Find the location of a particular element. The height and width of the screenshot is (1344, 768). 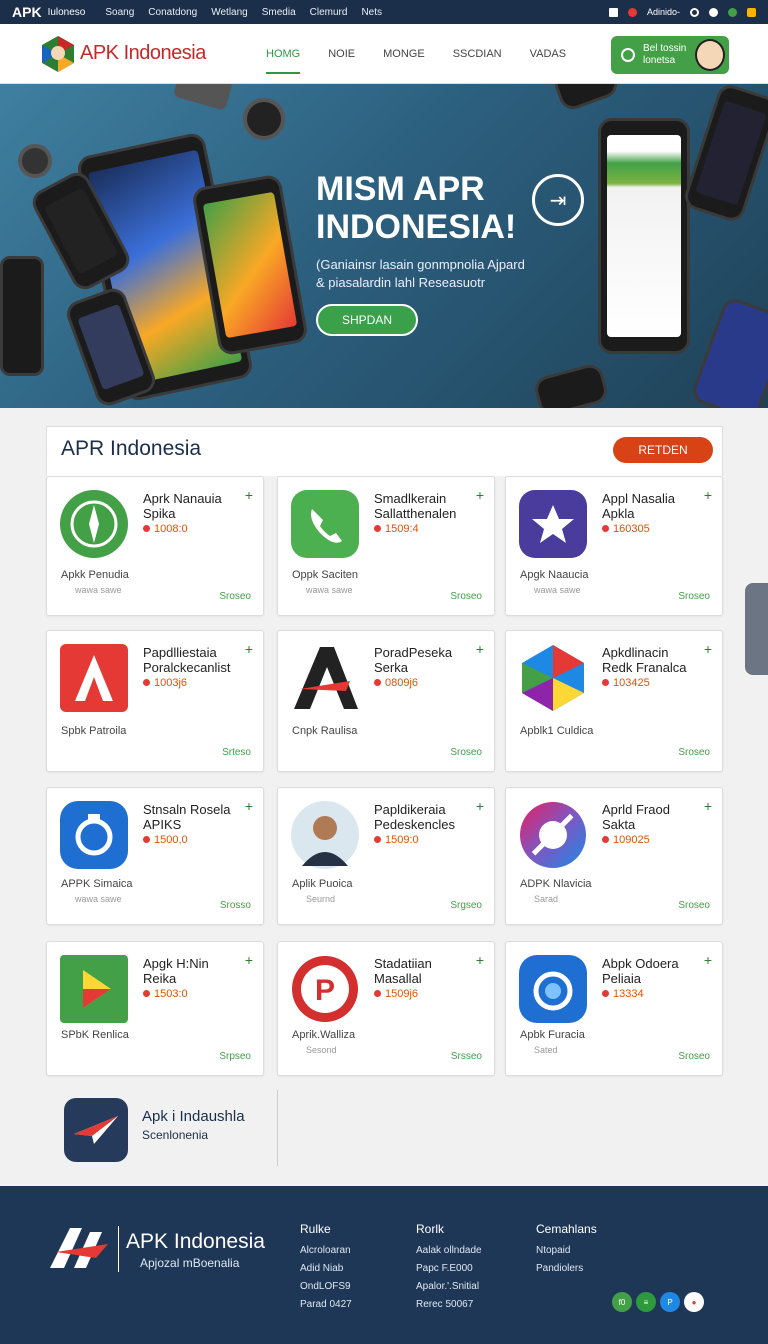

account-link: Adinido- is located at coordinates (663, 12).